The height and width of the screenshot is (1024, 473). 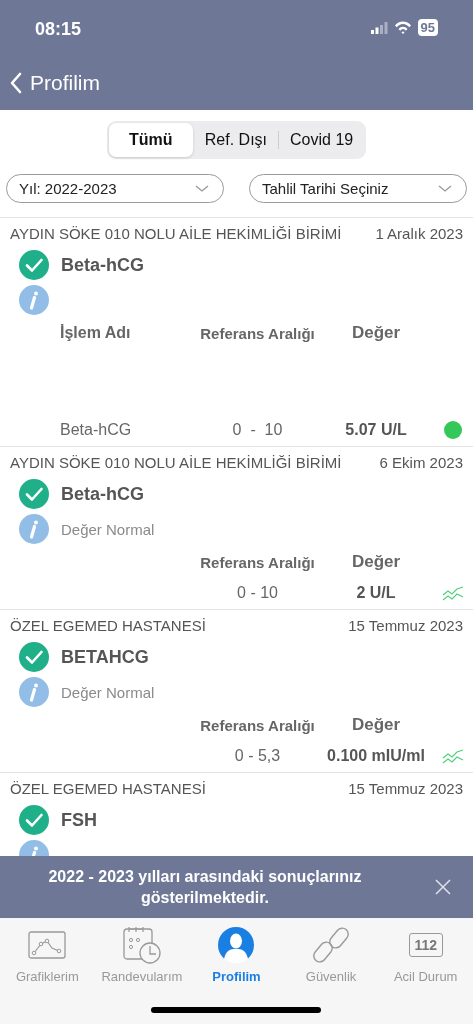 I want to click on test-name: BETAHCG, so click(x=105, y=657).